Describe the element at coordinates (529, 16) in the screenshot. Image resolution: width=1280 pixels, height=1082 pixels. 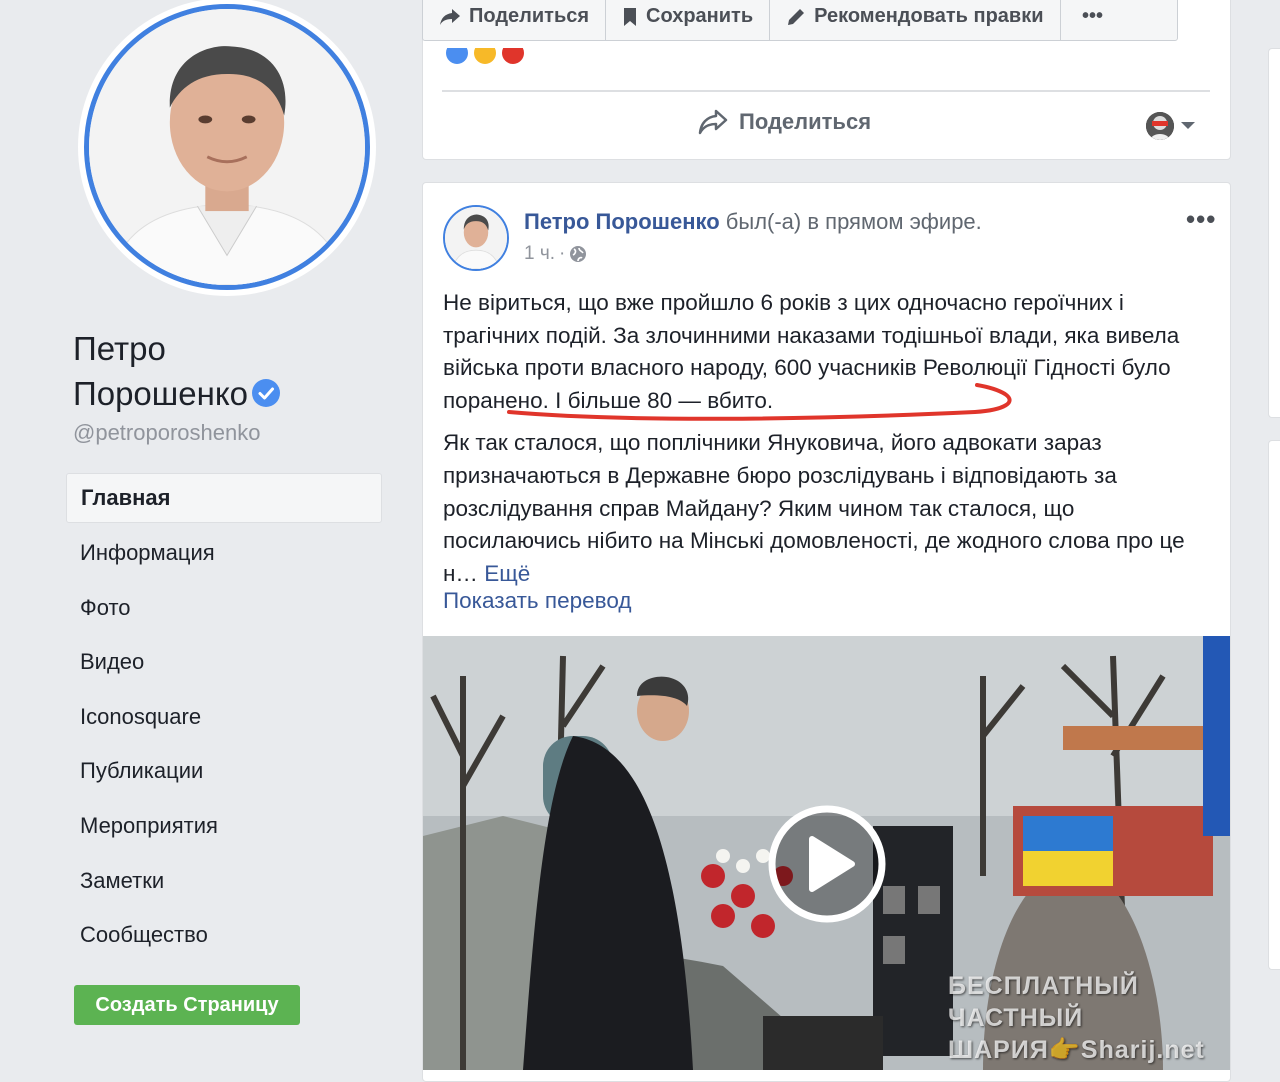
I see `share-page-label: Поделиться` at that location.